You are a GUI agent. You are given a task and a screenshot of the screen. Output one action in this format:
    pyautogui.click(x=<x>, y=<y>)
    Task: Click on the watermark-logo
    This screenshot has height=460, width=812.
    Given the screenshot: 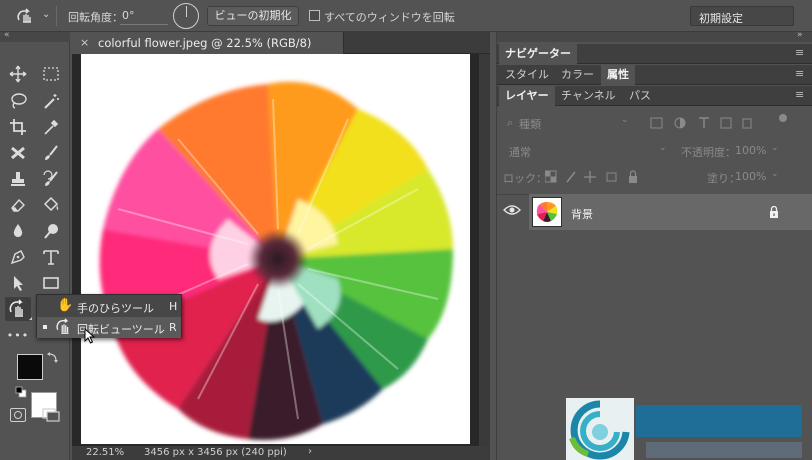 What is the action you would take?
    pyautogui.click(x=600, y=429)
    